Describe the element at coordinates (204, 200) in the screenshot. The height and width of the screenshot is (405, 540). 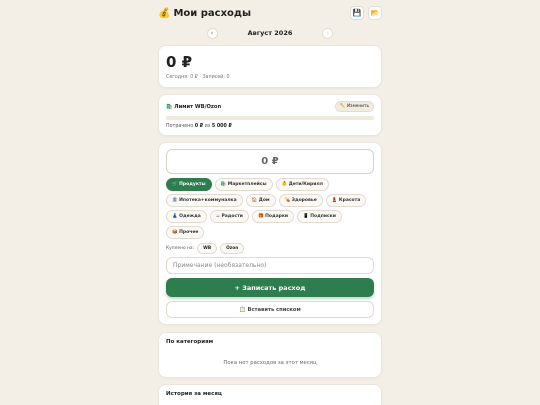
I see `category-chip: 🏦 Ипотека+коммуналка` at that location.